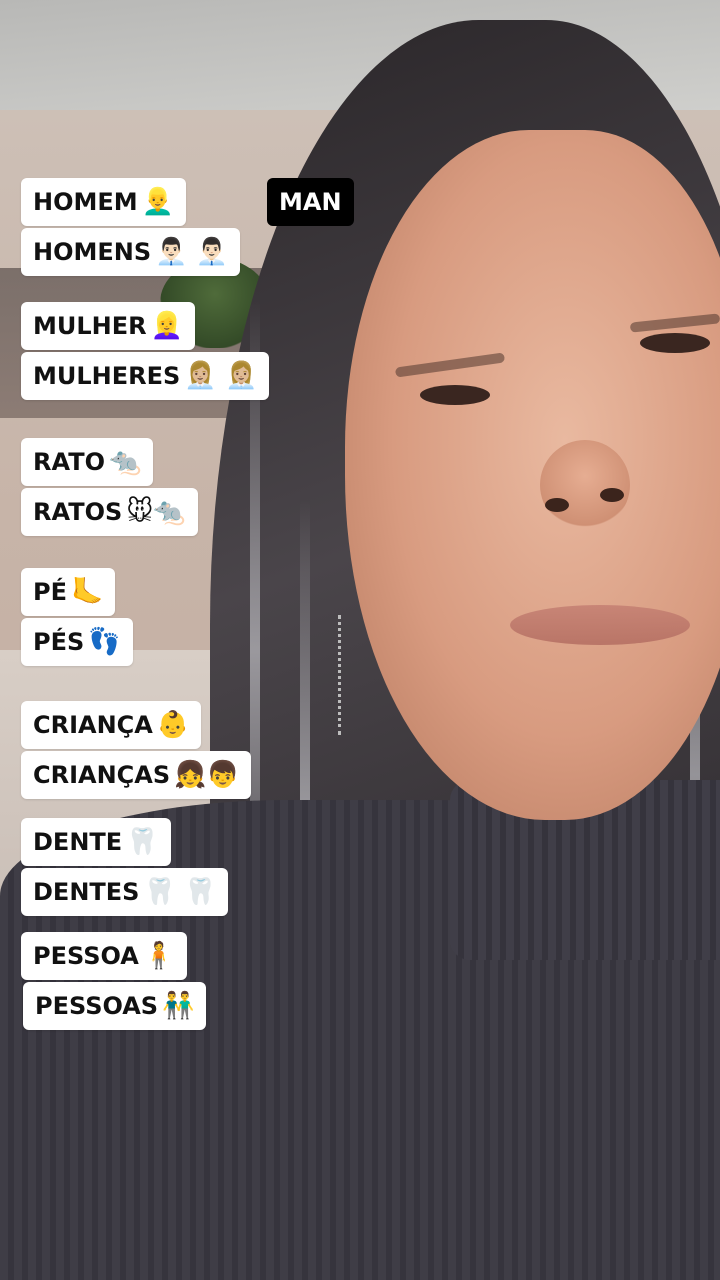 This screenshot has width=720, height=1280. Describe the element at coordinates (104, 642) in the screenshot. I see `footprints-emoji-icon: 👣` at that location.